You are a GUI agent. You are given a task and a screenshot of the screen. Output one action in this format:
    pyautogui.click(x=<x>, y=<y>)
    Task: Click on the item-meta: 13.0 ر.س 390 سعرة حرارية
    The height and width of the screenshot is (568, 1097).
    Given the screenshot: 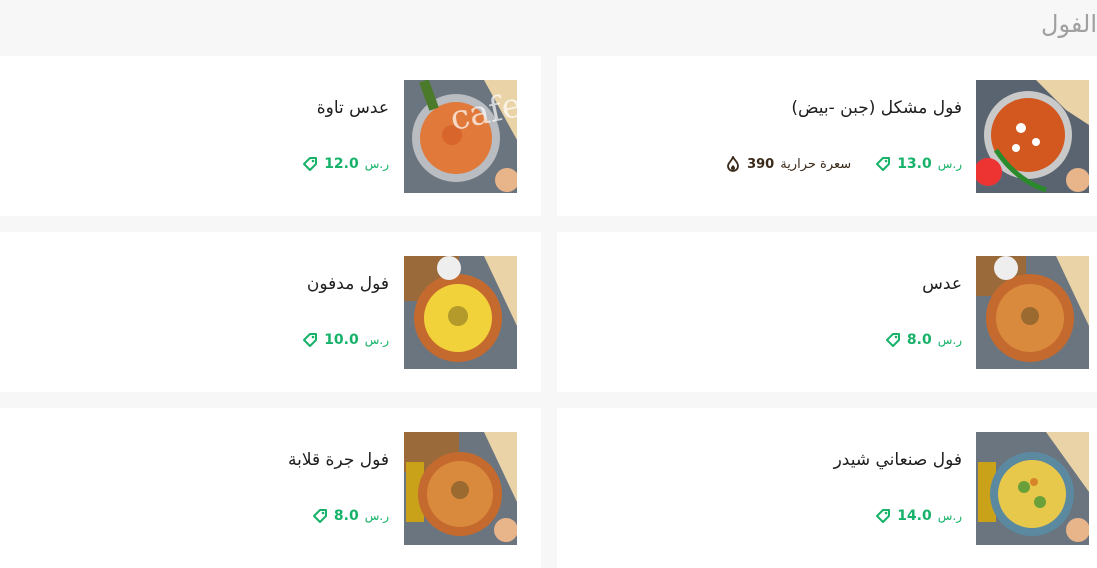 What is the action you would take?
    pyautogui.click(x=843, y=164)
    